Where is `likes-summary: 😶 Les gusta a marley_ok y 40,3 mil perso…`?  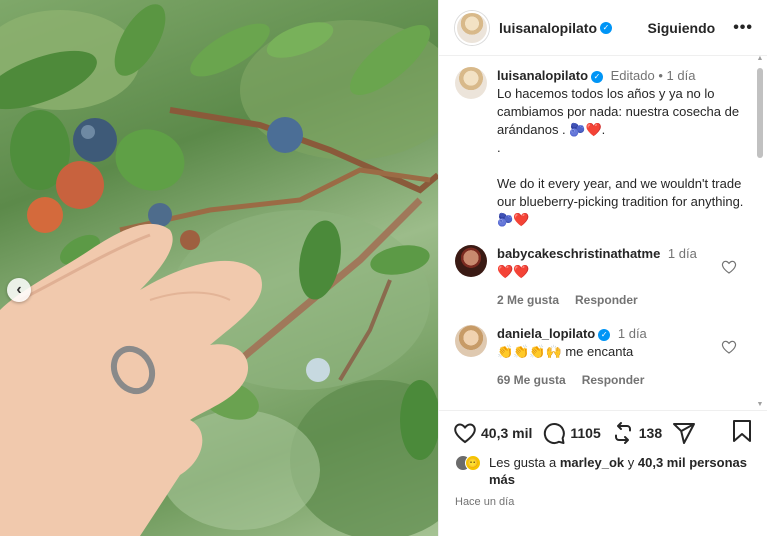
likes-summary: 😶 Les gusta a marley_ok y 40,3 mil perso… is located at coordinates (604, 471).